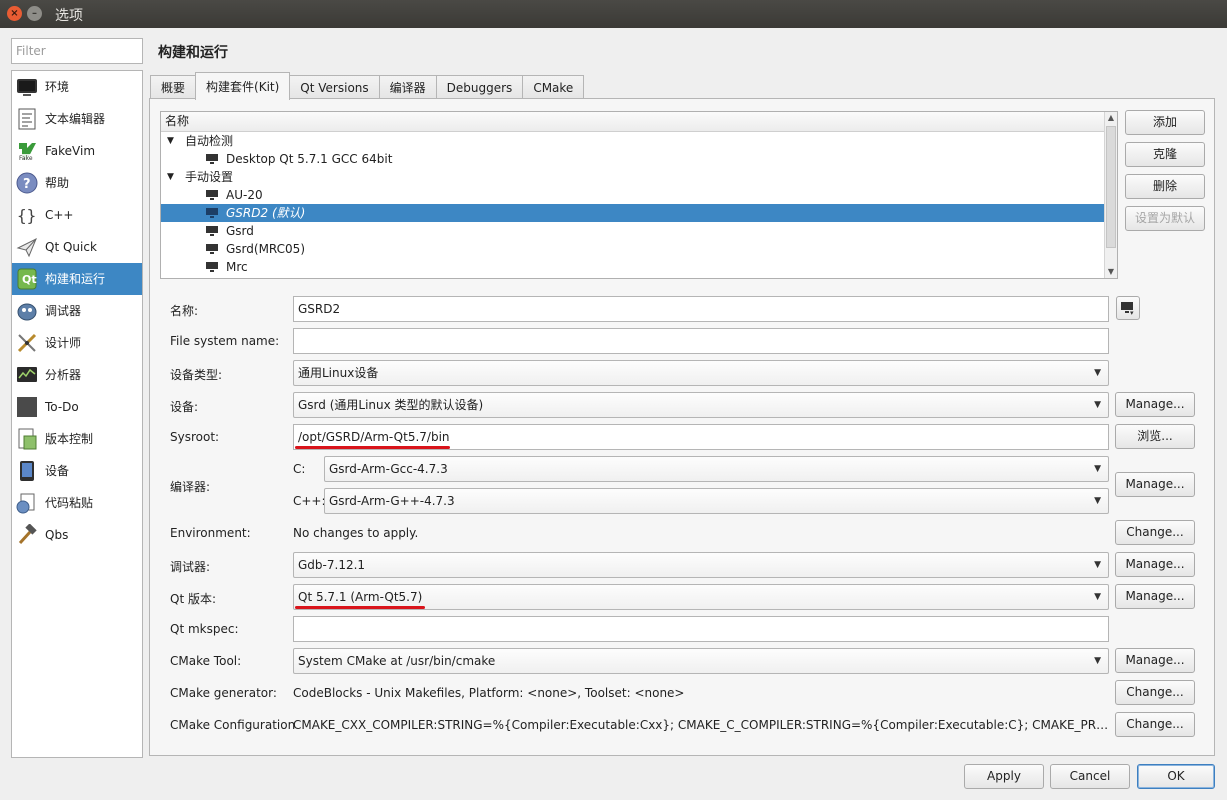  What do you see at coordinates (27, 311) in the screenshot?
I see `debugger-icon` at bounding box center [27, 311].